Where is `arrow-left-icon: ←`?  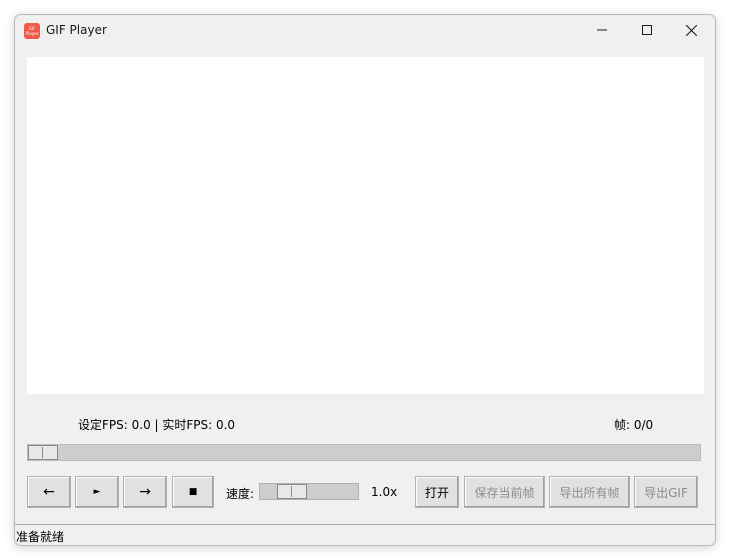
arrow-left-icon: ← is located at coordinates (49, 492).